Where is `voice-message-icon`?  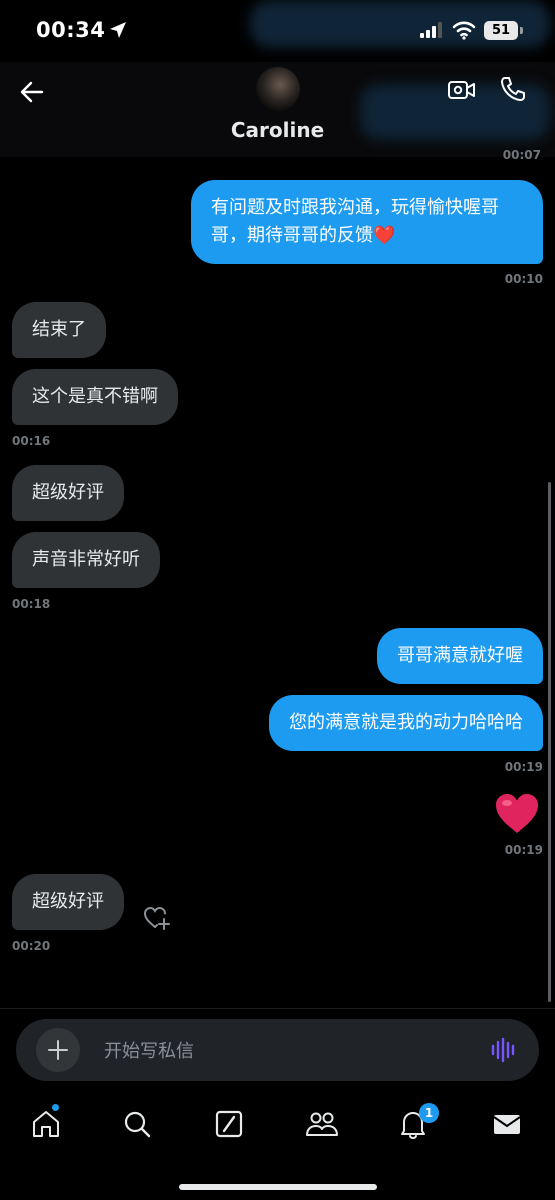 voice-message-icon is located at coordinates (504, 1052).